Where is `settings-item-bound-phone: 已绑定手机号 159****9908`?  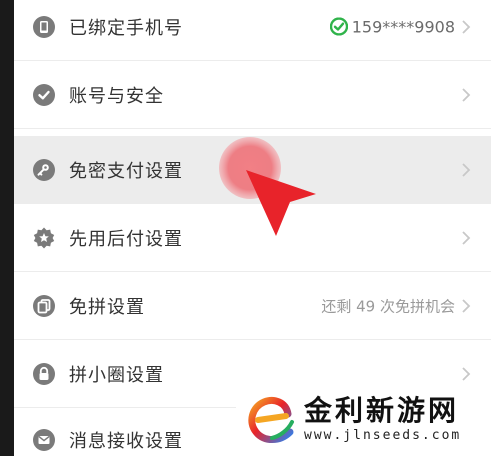 settings-item-bound-phone: 已绑定手机号 159****9908 is located at coordinates (252, 30).